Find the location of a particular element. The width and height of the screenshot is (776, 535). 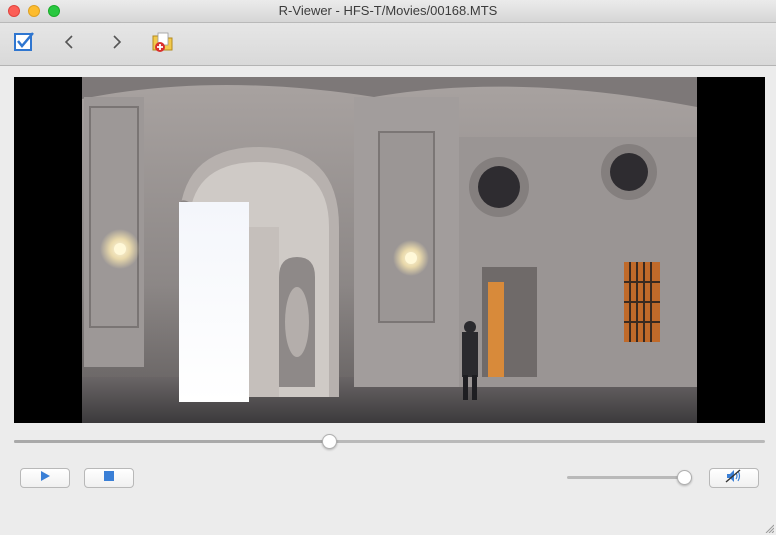

checkbox-checked-icon is located at coordinates (24, 44).